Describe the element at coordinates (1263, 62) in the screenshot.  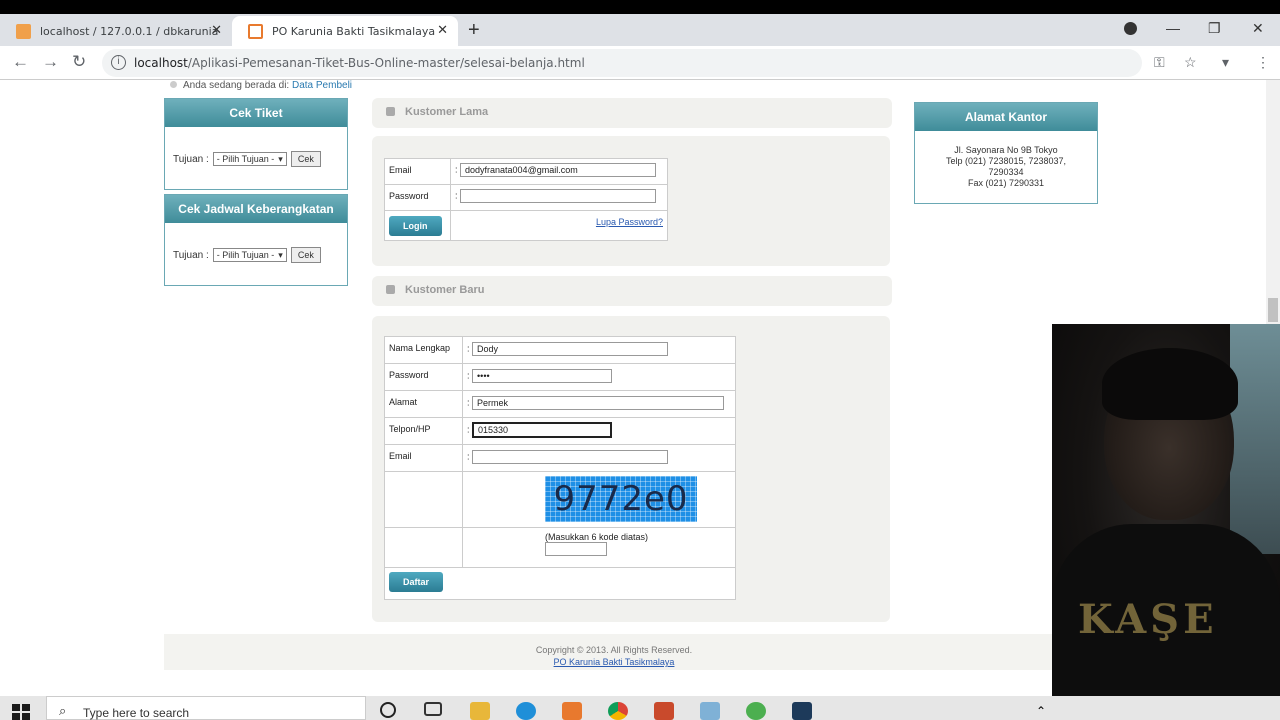
I see `menu-icon: ⋮` at that location.